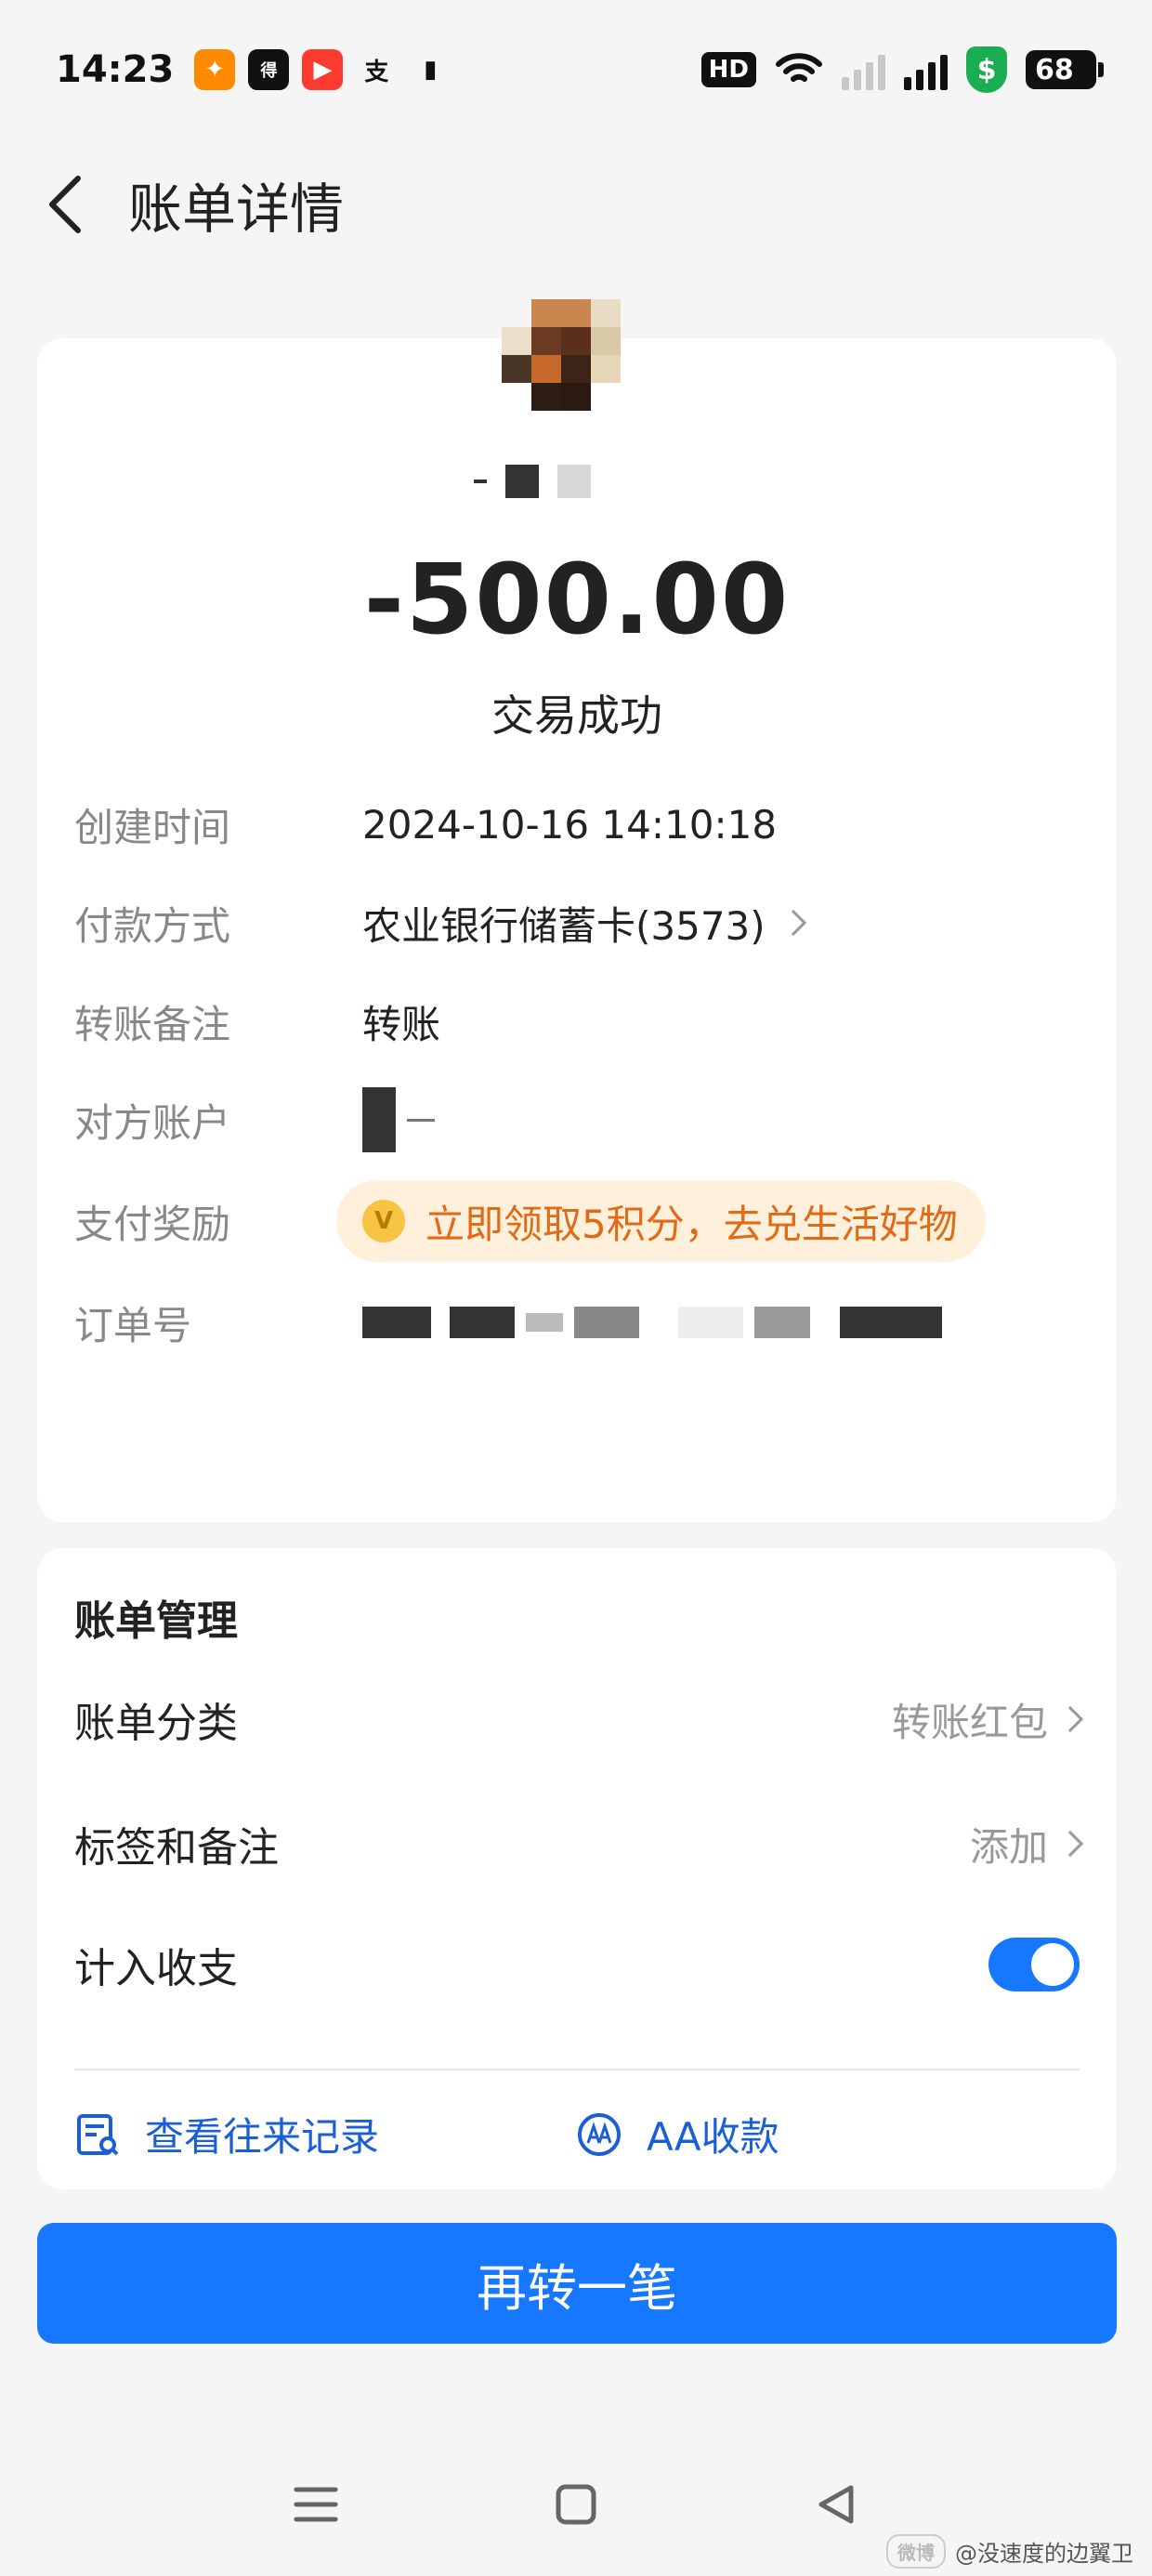 The image size is (1152, 2576). I want to click on signal-icon-5g, so click(926, 69).